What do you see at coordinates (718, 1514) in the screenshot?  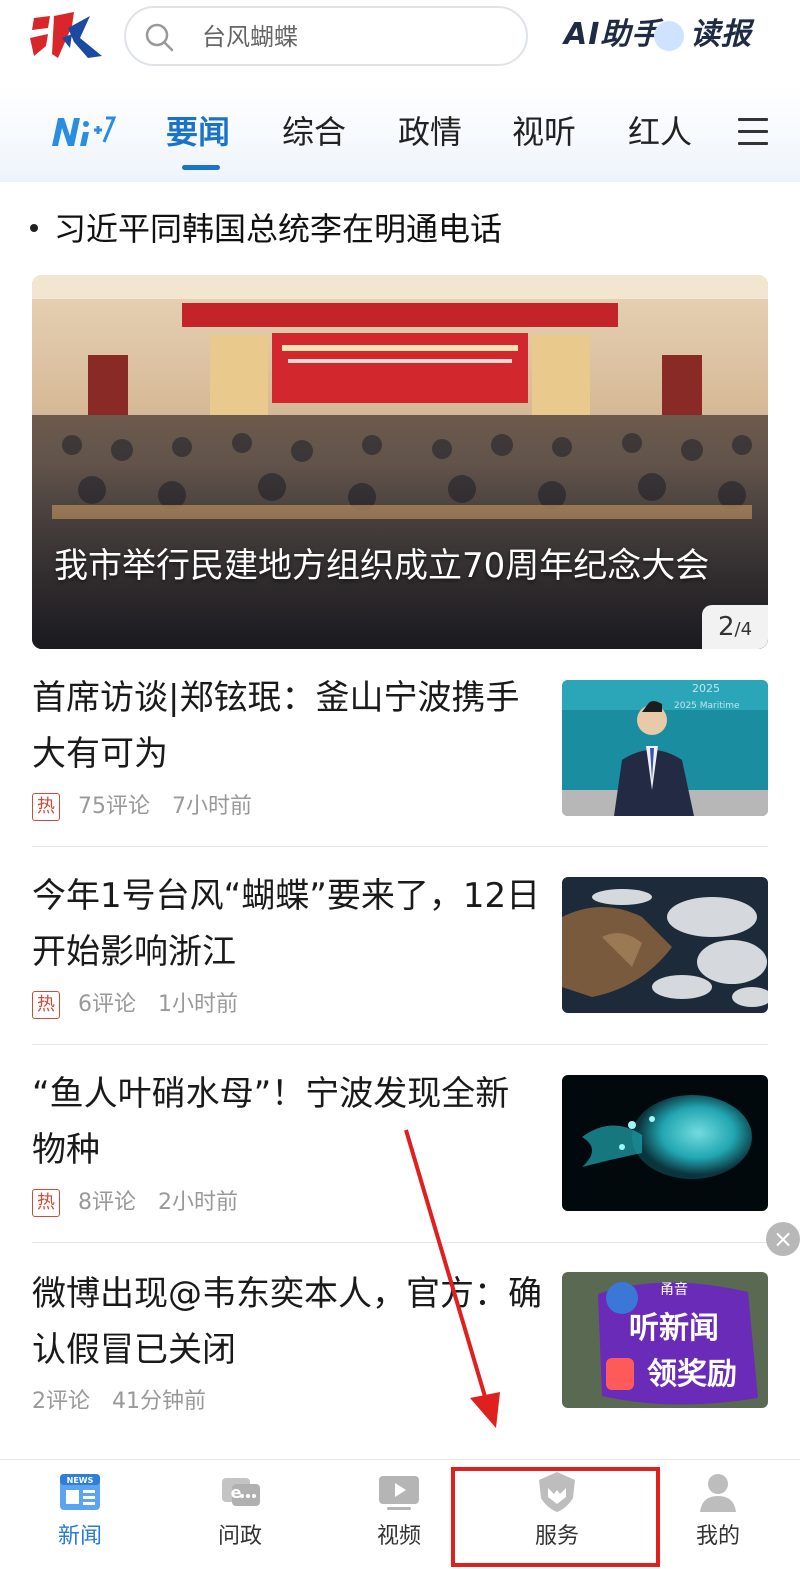 I see `nav-profile: 我的` at bounding box center [718, 1514].